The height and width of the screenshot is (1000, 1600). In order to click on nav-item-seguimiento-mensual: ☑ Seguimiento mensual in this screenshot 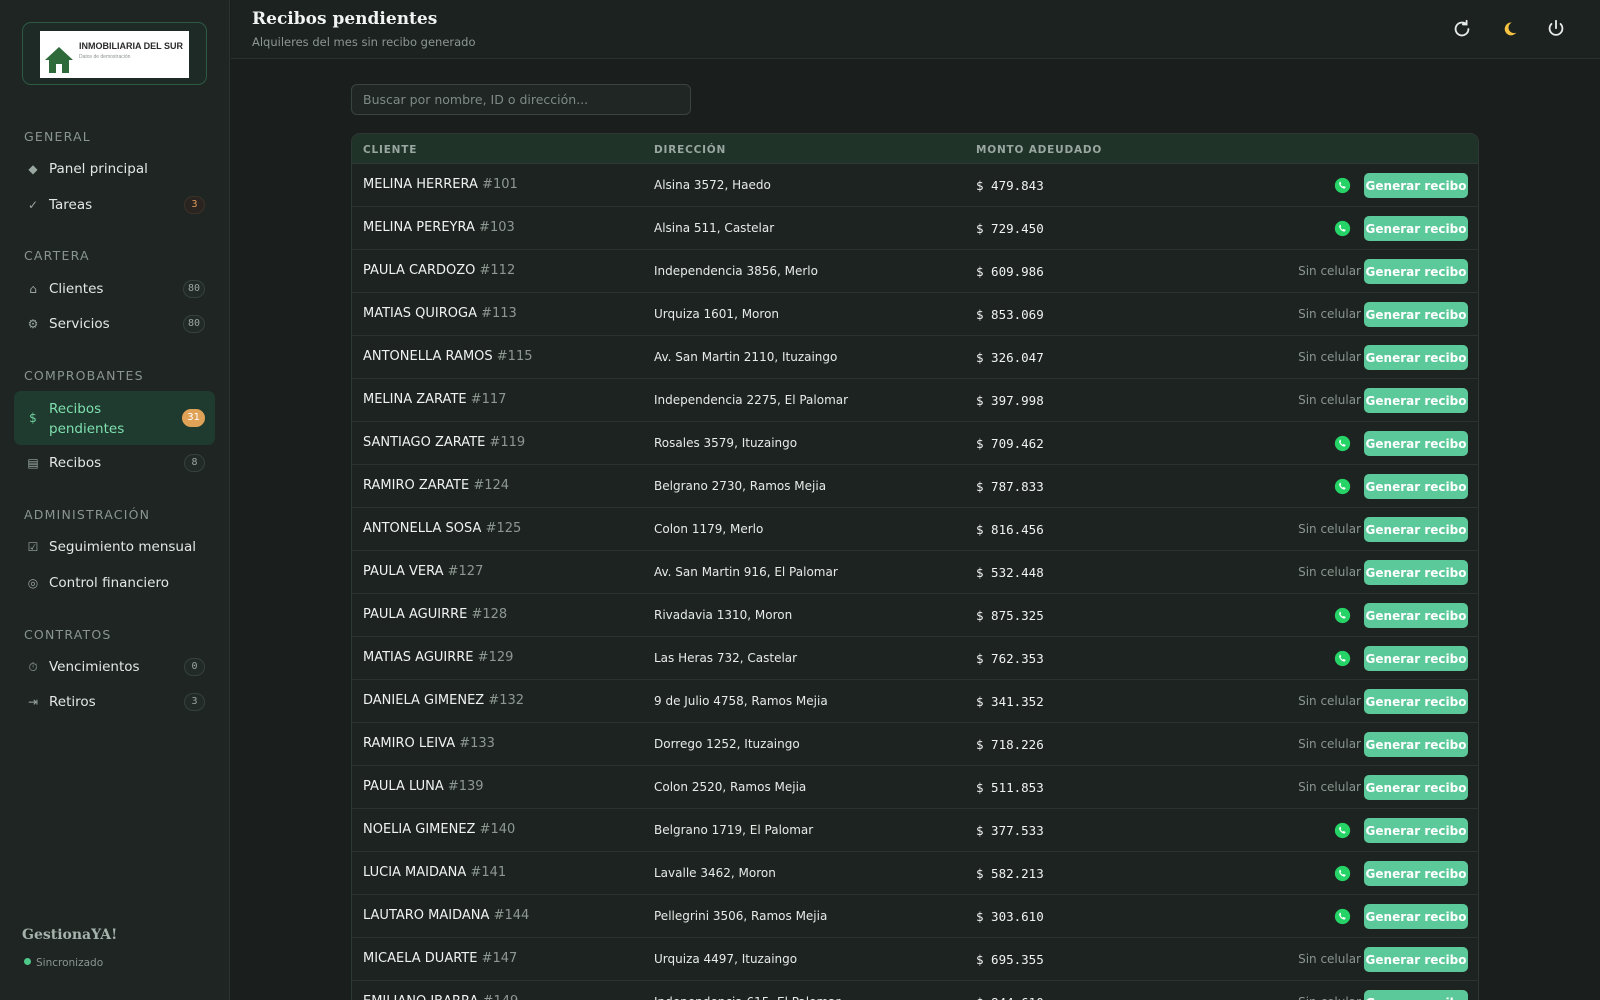, I will do `click(114, 547)`.